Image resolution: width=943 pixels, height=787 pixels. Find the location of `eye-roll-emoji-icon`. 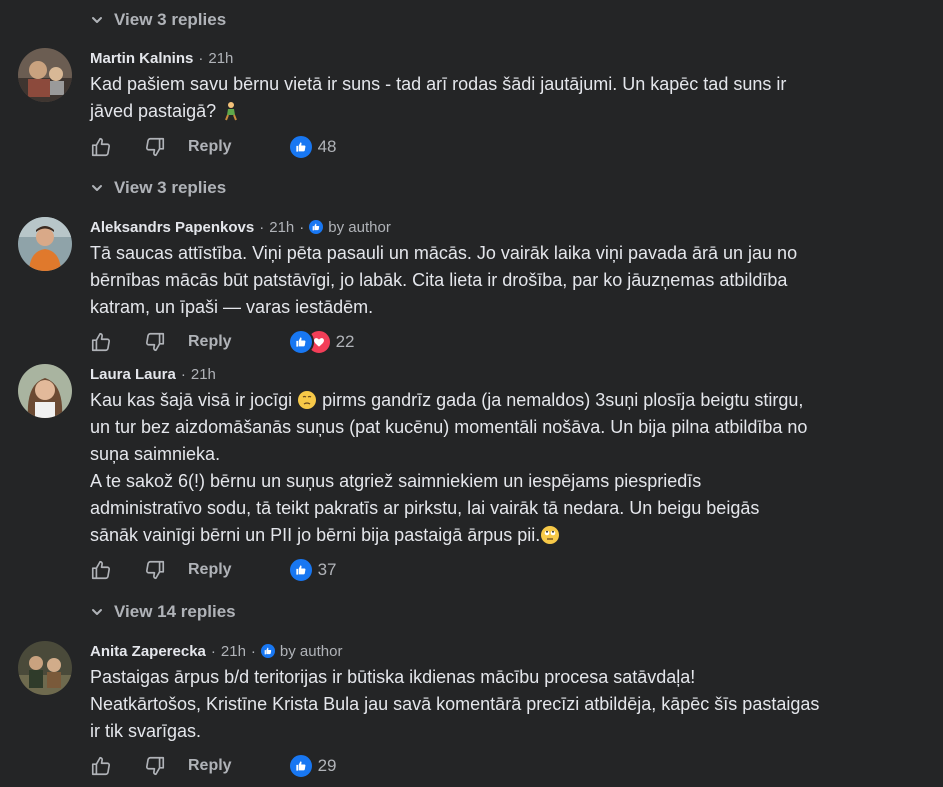

eye-roll-emoji-icon is located at coordinates (550, 535).